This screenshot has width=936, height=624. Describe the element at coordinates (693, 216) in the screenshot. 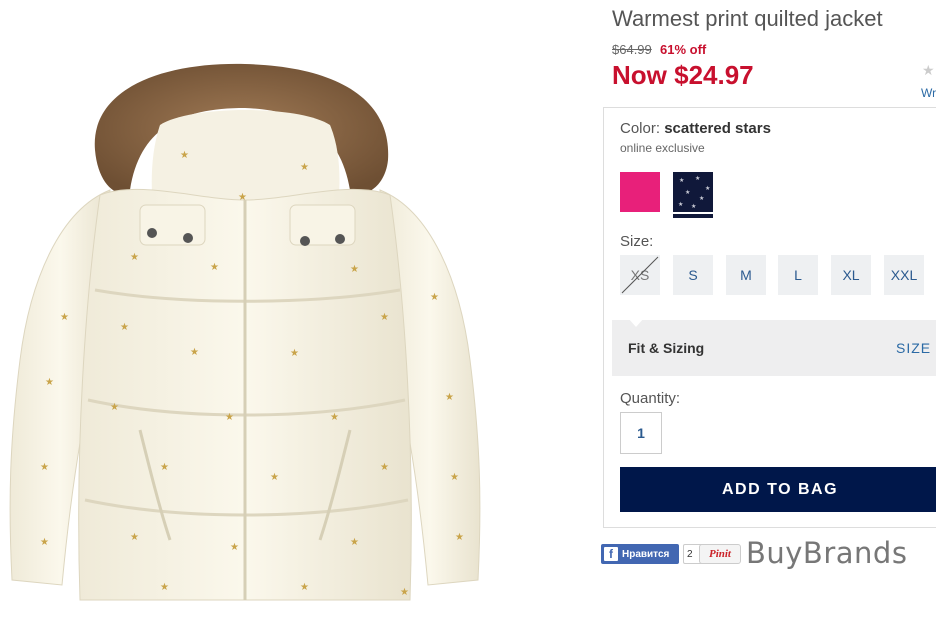

I see `selected-swatch-indicator` at that location.